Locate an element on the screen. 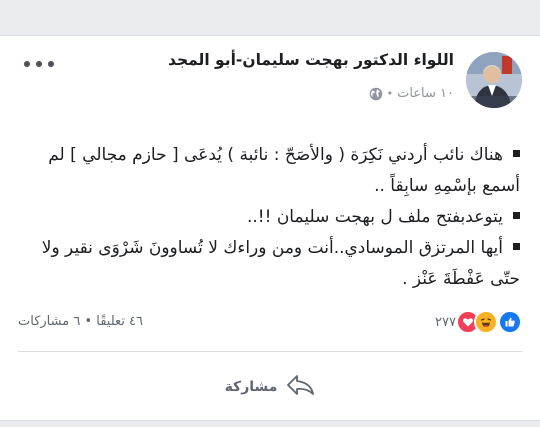 This screenshot has width=540, height=427. post-stats: ٢٧٧ ٤٦ تعليقًا • ٦ مشاركات is located at coordinates (270, 321).